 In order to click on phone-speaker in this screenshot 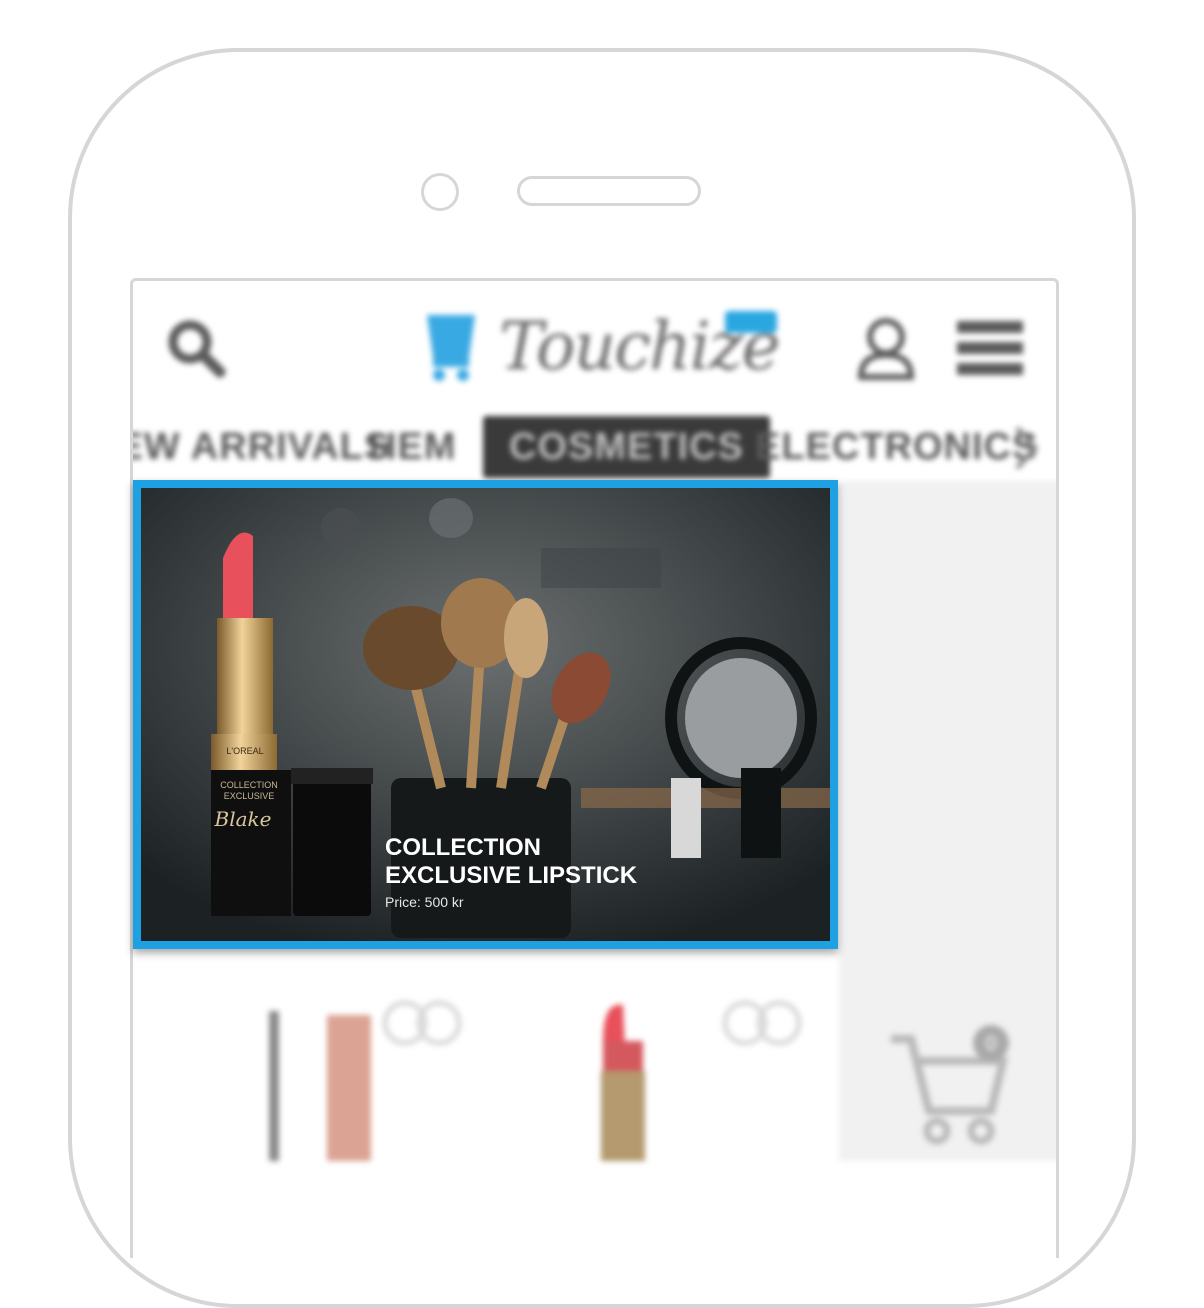, I will do `click(609, 191)`.